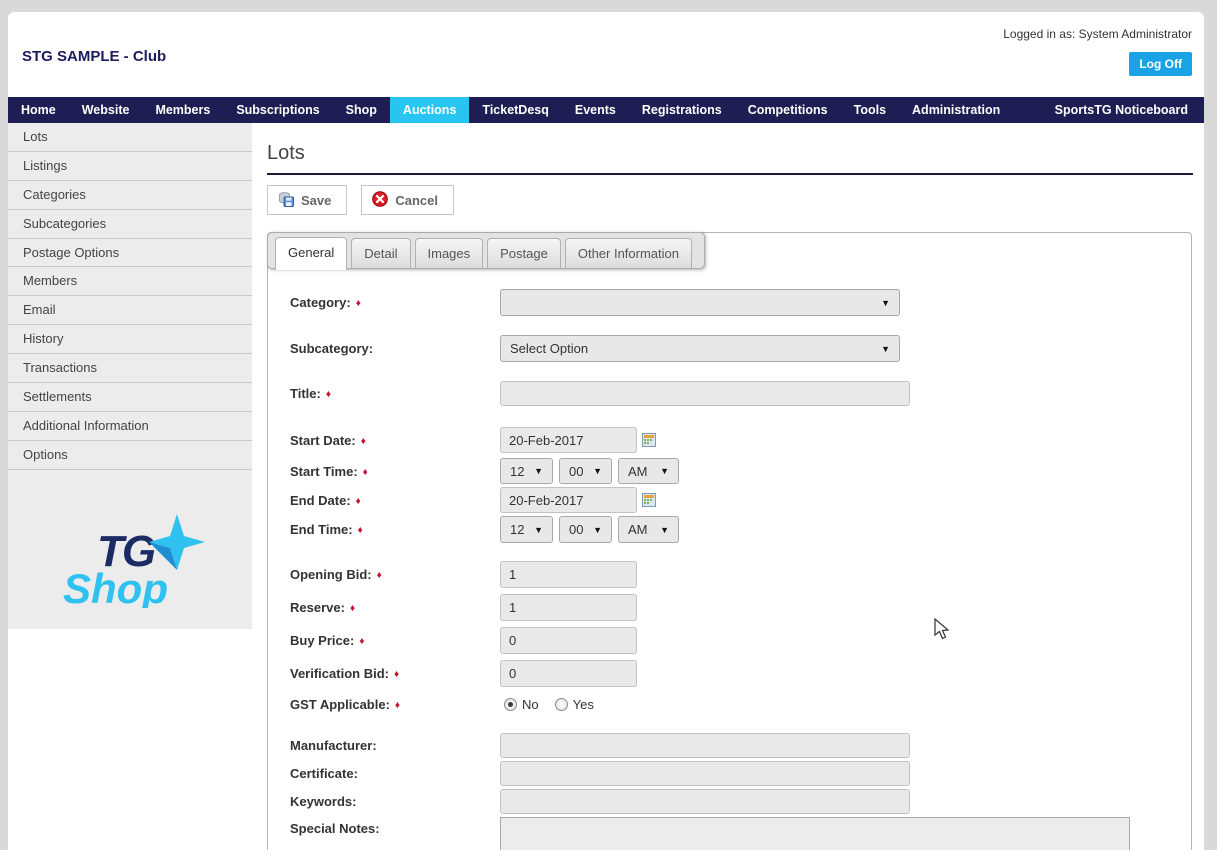 Image resolution: width=1217 pixels, height=850 pixels. What do you see at coordinates (568, 673) in the screenshot?
I see `verification-bid-input` at bounding box center [568, 673].